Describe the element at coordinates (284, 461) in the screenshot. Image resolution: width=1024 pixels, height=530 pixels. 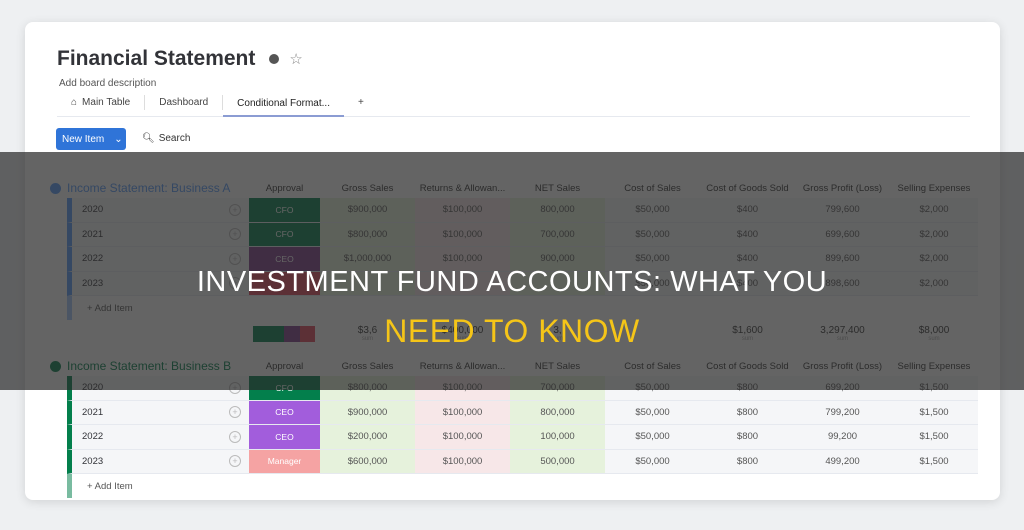
I see `approval-status: Manager` at that location.